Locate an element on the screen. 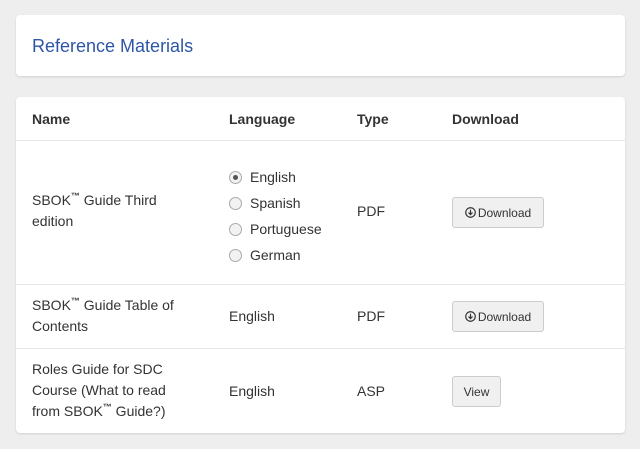 The image size is (640, 449). column-header-name: Name is located at coordinates (51, 119).